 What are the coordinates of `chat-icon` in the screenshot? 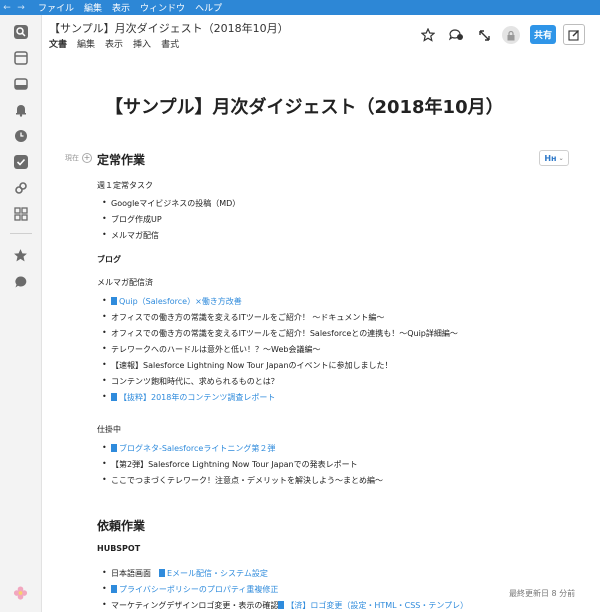 It's located at (20, 281).